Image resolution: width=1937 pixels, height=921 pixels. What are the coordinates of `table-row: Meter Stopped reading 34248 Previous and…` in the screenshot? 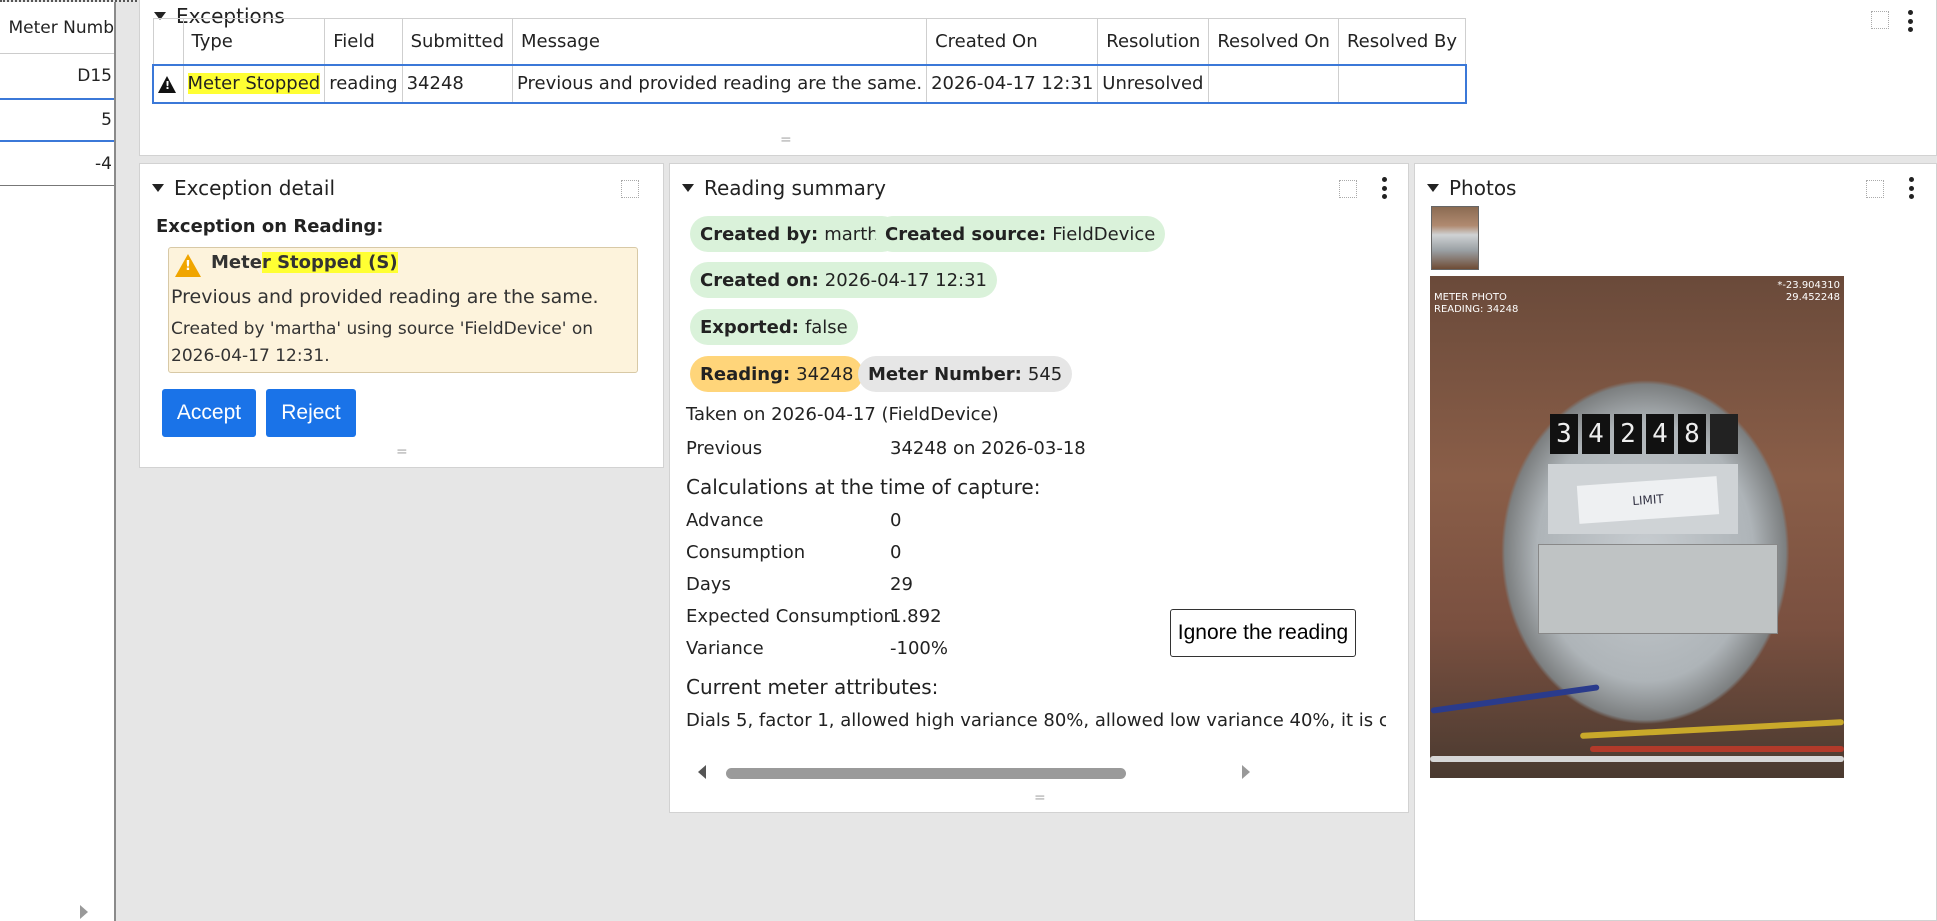 It's located at (809, 83).